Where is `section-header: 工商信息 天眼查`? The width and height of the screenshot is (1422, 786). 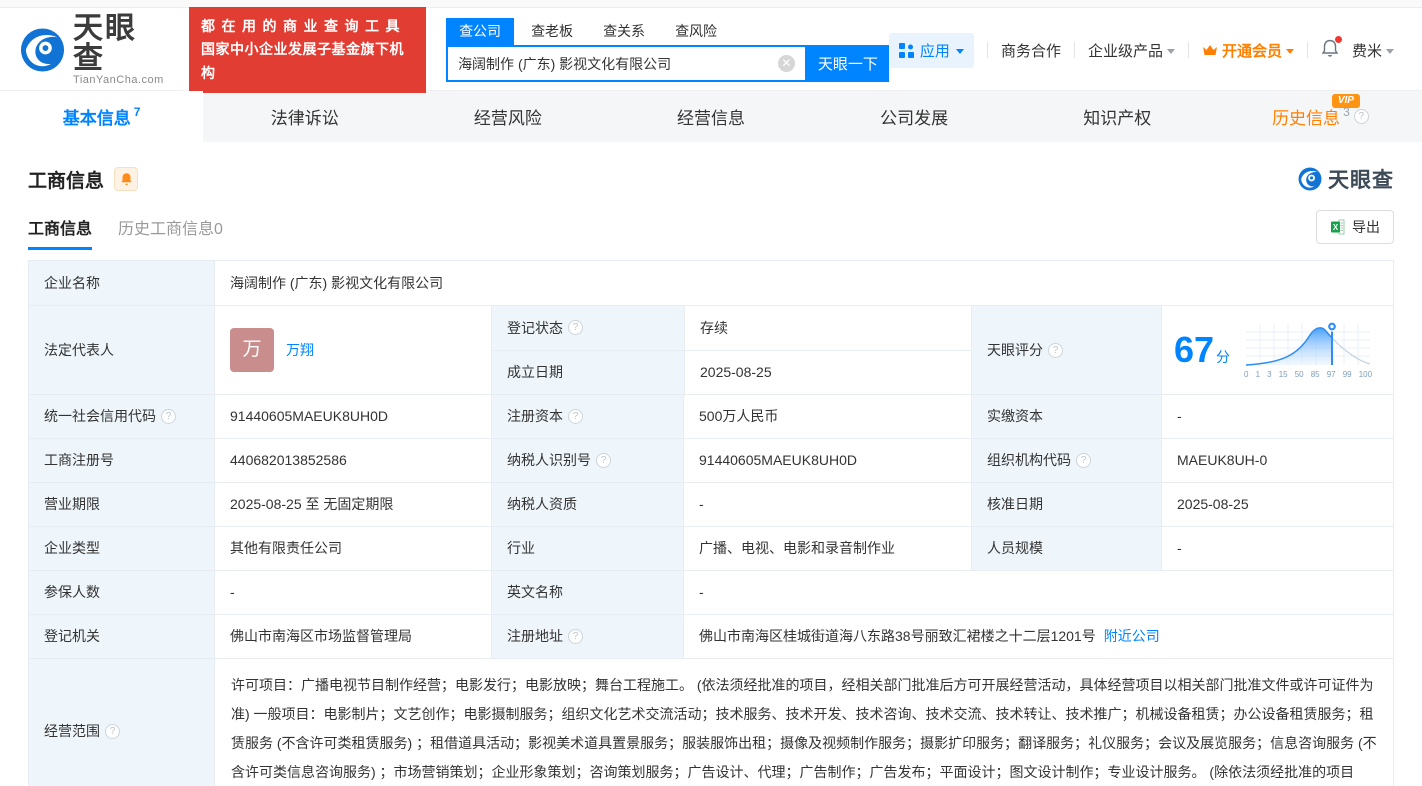
section-header: 工商信息 天眼查 is located at coordinates (711, 168).